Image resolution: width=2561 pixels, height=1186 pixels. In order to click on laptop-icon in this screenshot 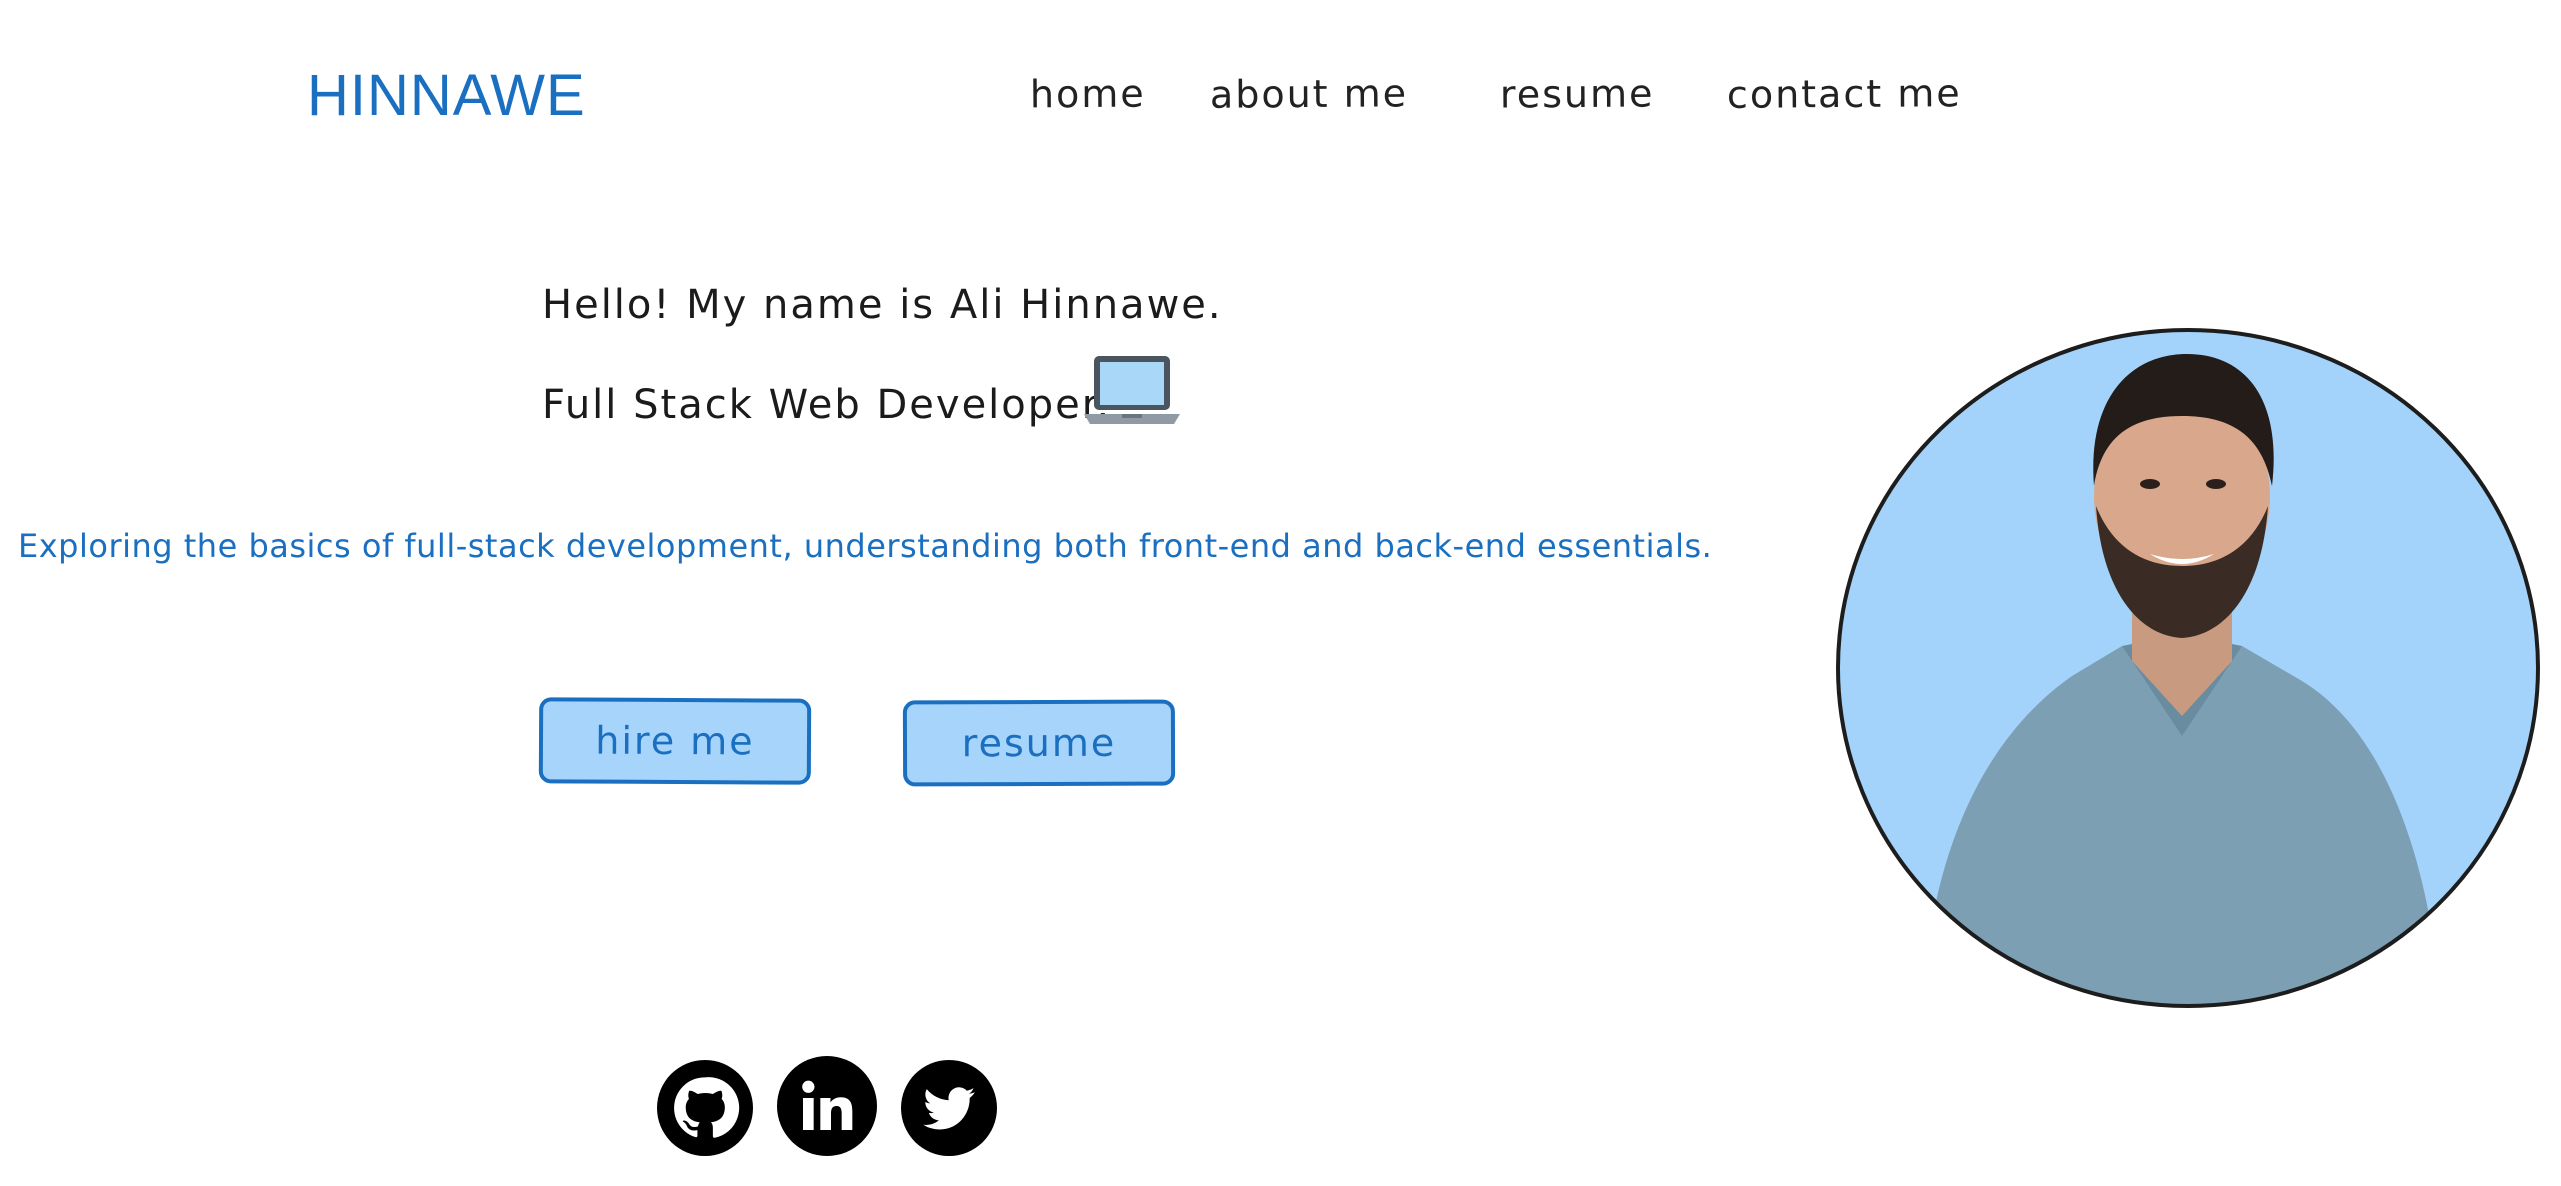, I will do `click(1132, 392)`.